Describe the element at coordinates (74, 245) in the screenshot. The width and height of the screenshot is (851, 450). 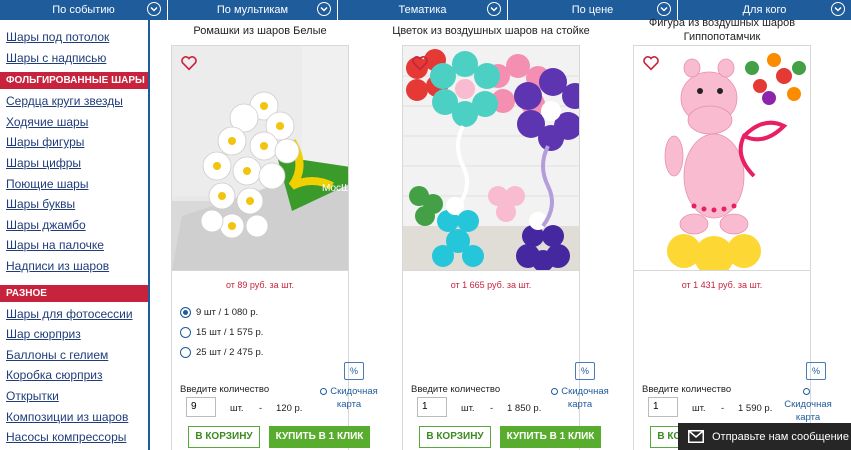
I see `sidebar-item-stick-balloons: Шары на палочке` at that location.